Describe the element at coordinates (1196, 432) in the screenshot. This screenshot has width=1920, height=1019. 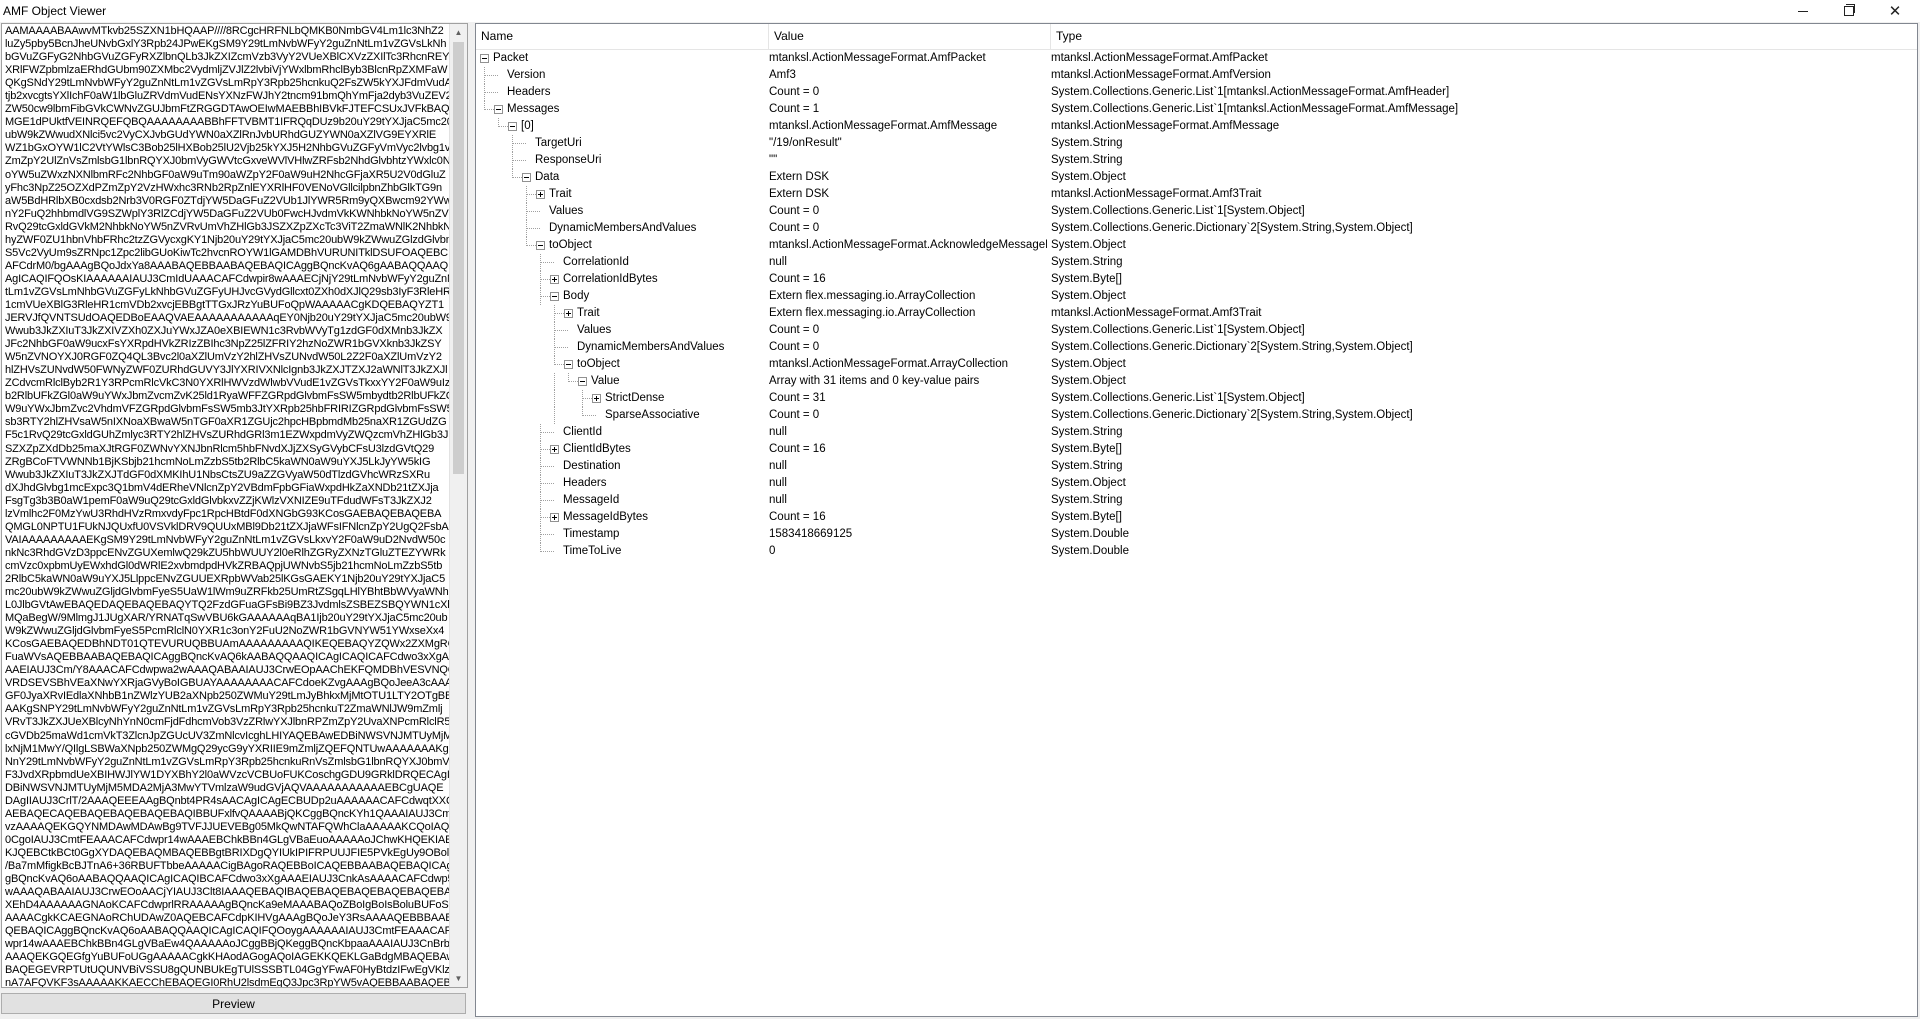
I see `tree-row: ClientId null System.String` at that location.